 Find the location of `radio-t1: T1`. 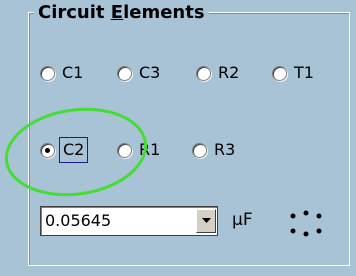

radio-t1: T1 is located at coordinates (293, 73).